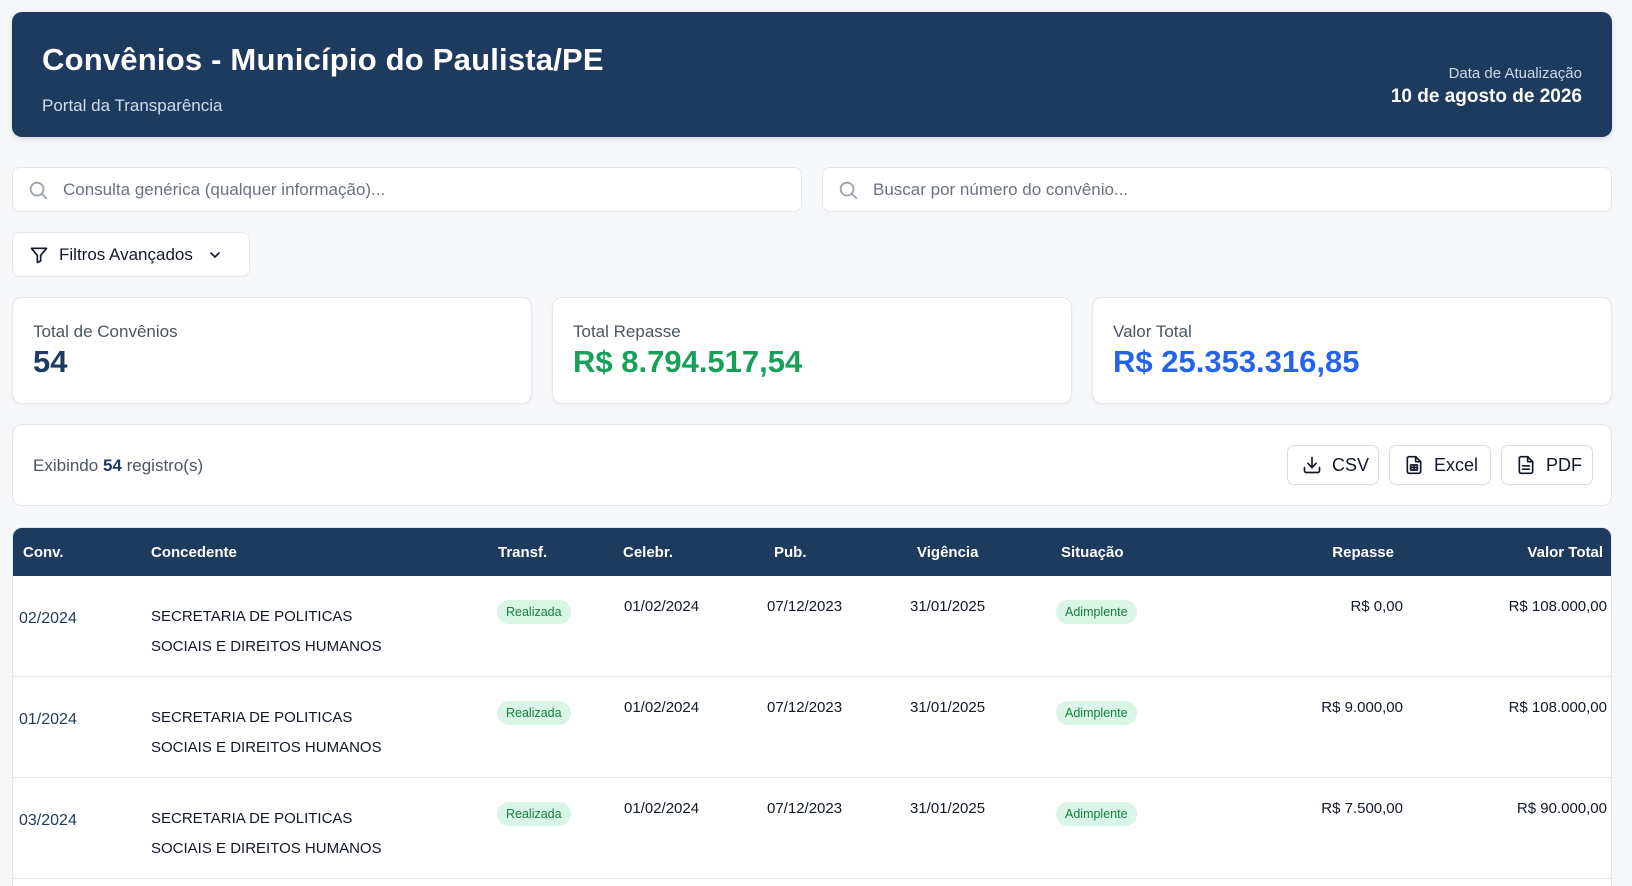 The image size is (1632, 886). I want to click on record-count-prefix: Exibindo, so click(66, 465).